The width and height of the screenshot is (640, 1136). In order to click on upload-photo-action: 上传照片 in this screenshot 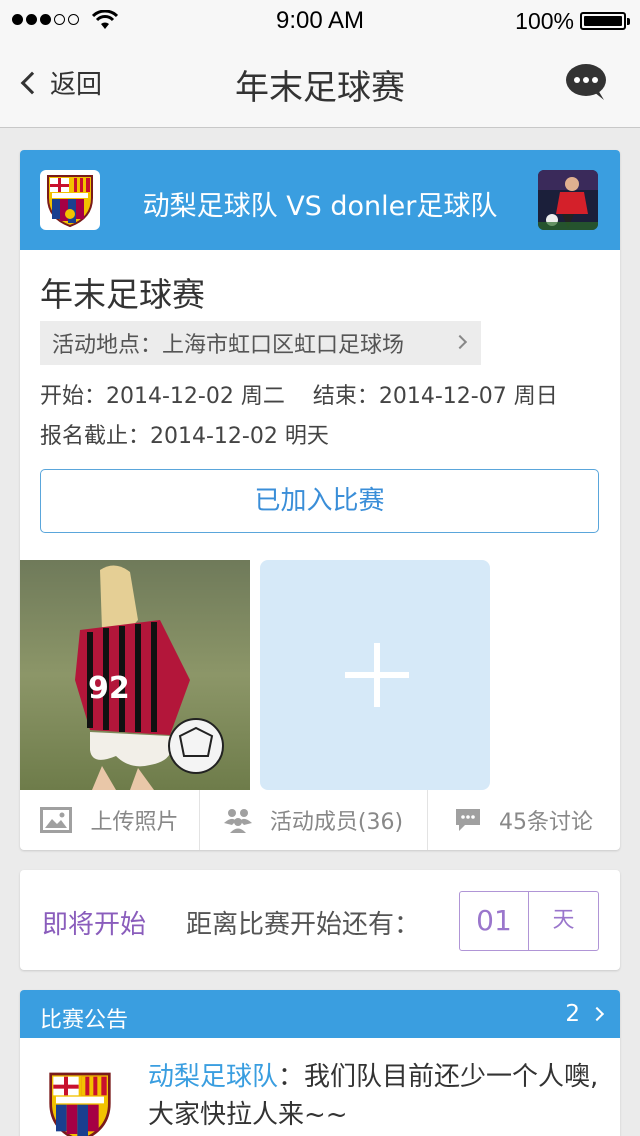, I will do `click(110, 820)`.